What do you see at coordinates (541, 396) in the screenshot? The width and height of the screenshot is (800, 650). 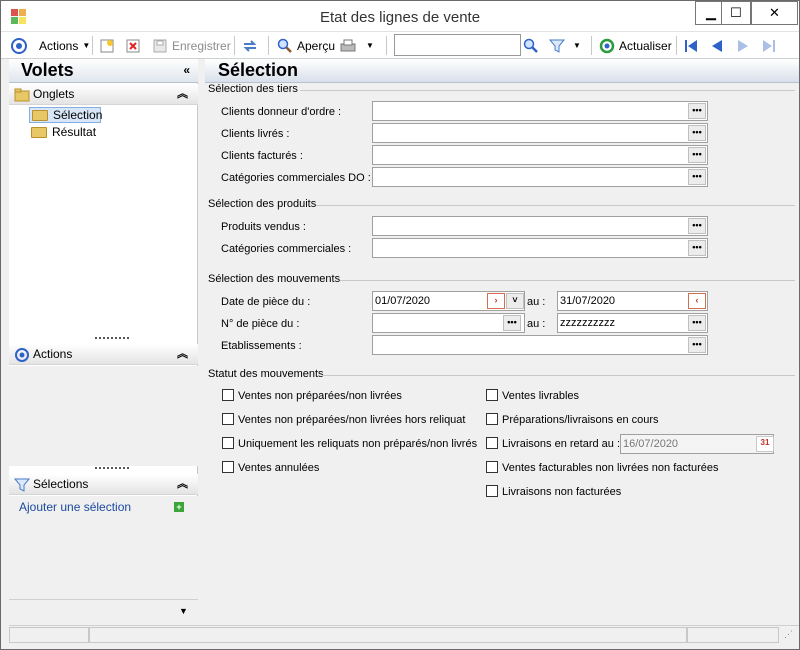 I see `checkbox-label: Ventes livrables` at bounding box center [541, 396].